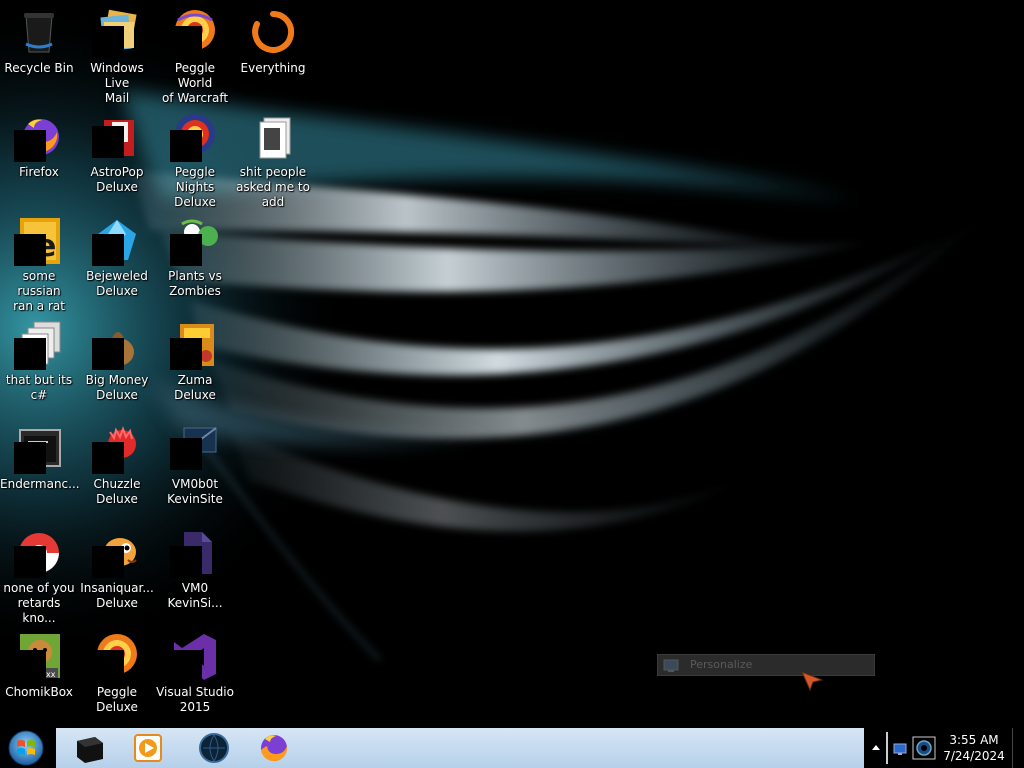 The image size is (1024, 768). I want to click on desktop-icon-firefox: Firefox, so click(39, 146).